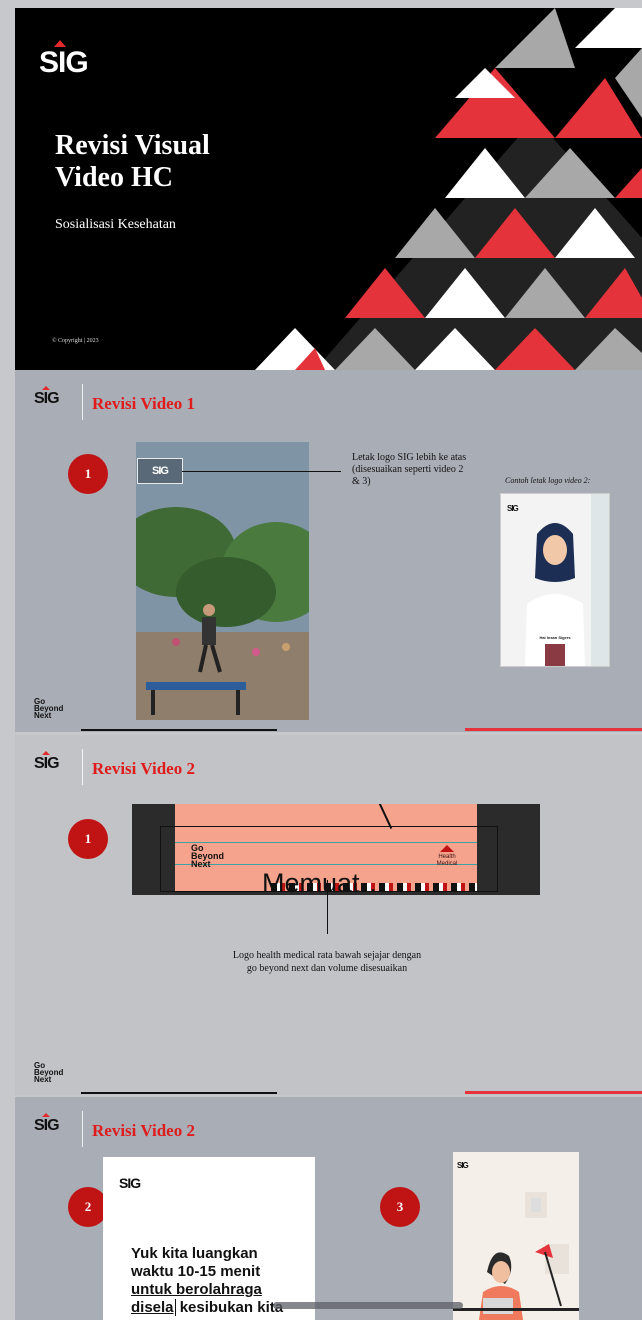 This screenshot has height=1320, width=642. Describe the element at coordinates (47, 1124) in the screenshot. I see `slide4-logo: SIG` at that location.